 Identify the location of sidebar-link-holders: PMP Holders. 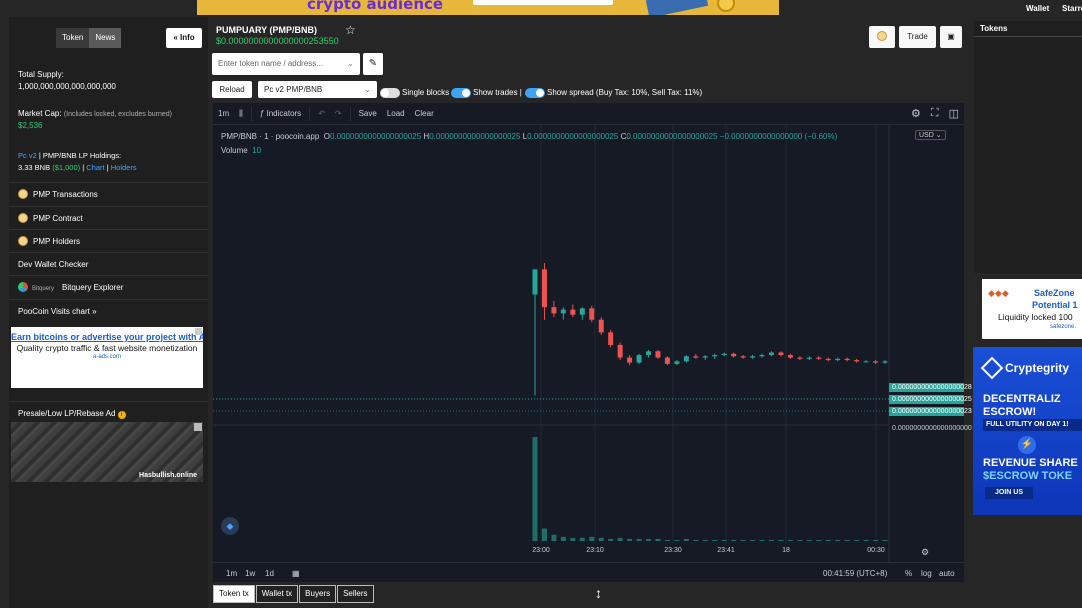
(108, 240).